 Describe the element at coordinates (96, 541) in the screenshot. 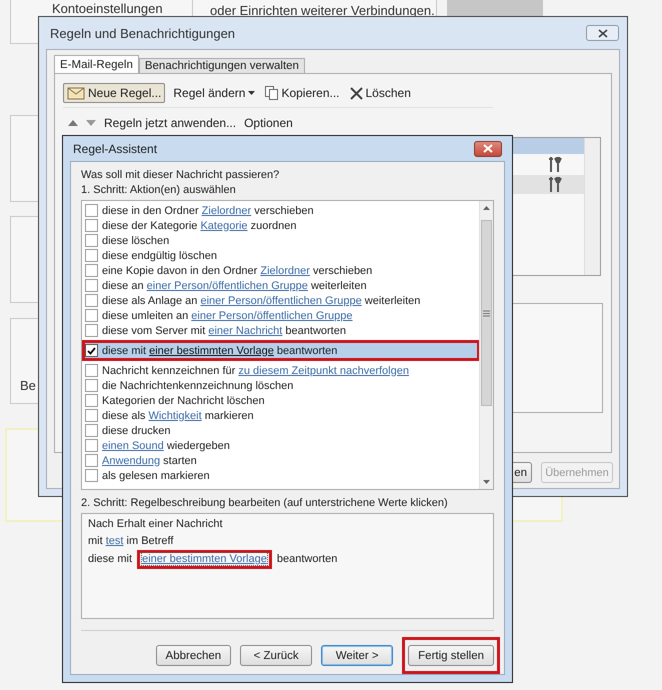

I see `description-text: mit` at that location.